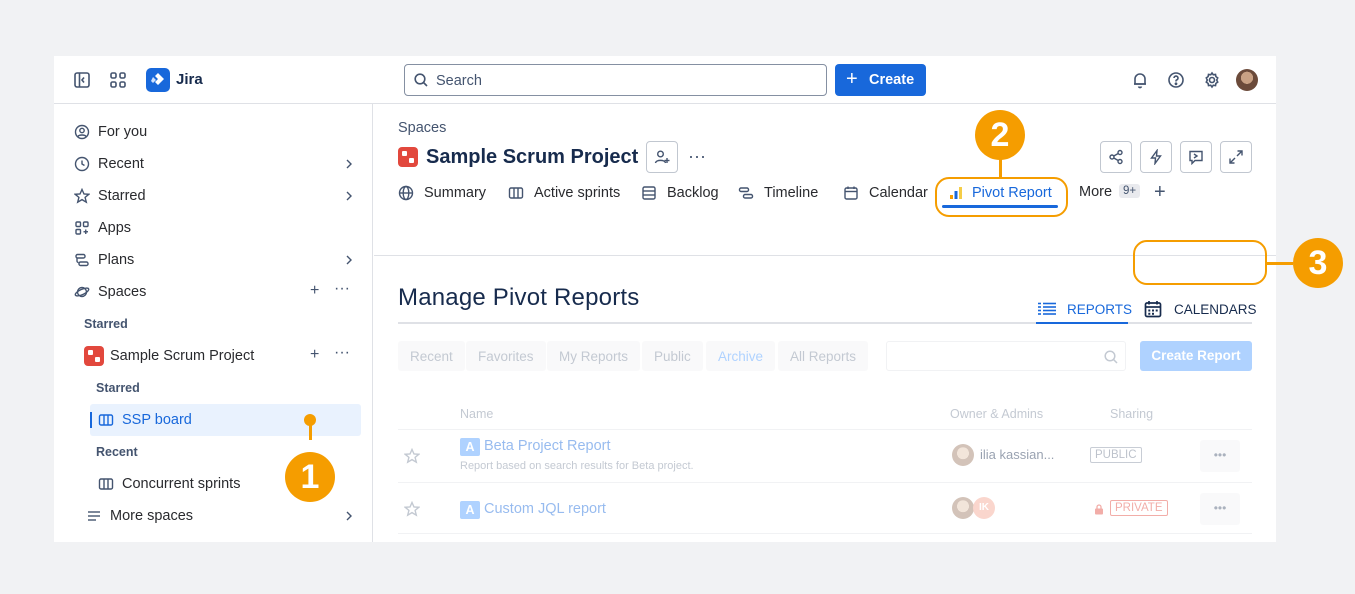 The height and width of the screenshot is (594, 1355). I want to click on globe-icon, so click(406, 193).